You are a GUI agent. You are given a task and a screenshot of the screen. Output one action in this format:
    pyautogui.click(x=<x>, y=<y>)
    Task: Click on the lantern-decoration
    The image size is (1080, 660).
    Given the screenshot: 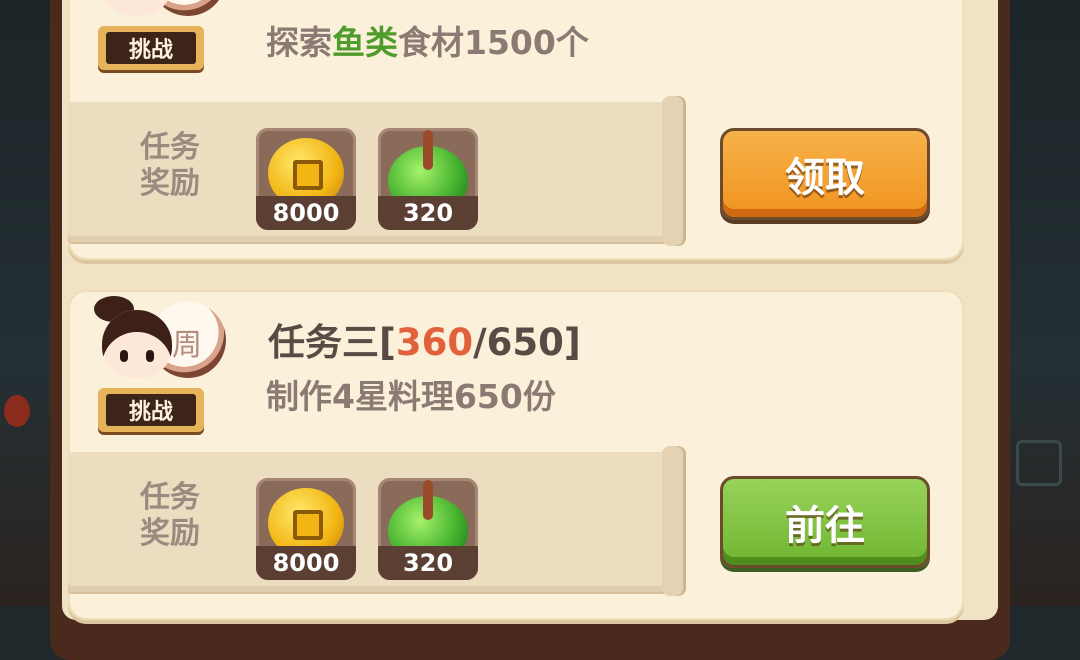 What is the action you would take?
    pyautogui.click(x=17, y=411)
    